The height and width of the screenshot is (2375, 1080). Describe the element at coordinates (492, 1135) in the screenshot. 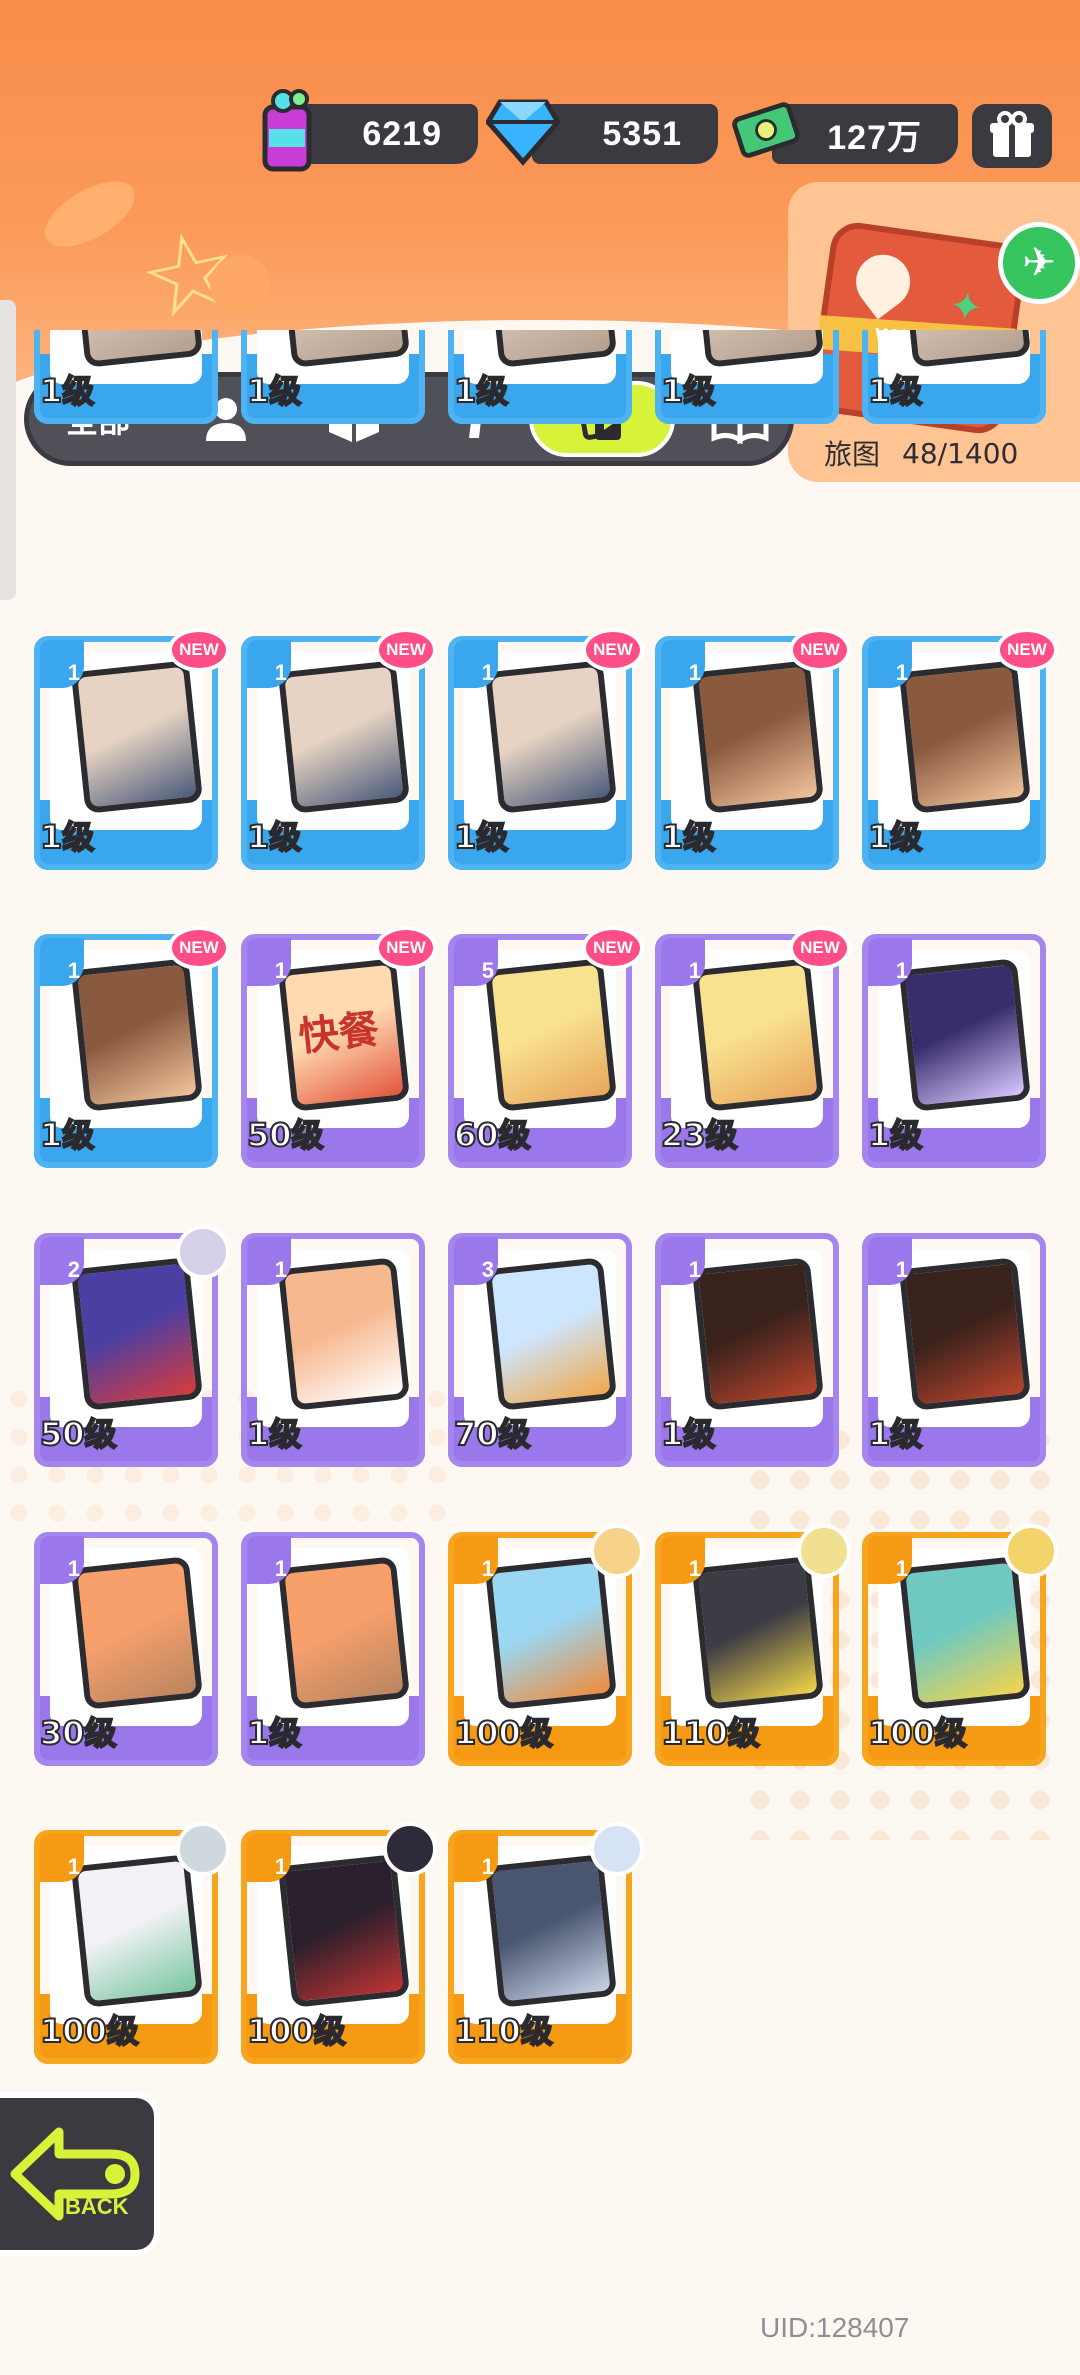

I see `card-level: 60级` at that location.